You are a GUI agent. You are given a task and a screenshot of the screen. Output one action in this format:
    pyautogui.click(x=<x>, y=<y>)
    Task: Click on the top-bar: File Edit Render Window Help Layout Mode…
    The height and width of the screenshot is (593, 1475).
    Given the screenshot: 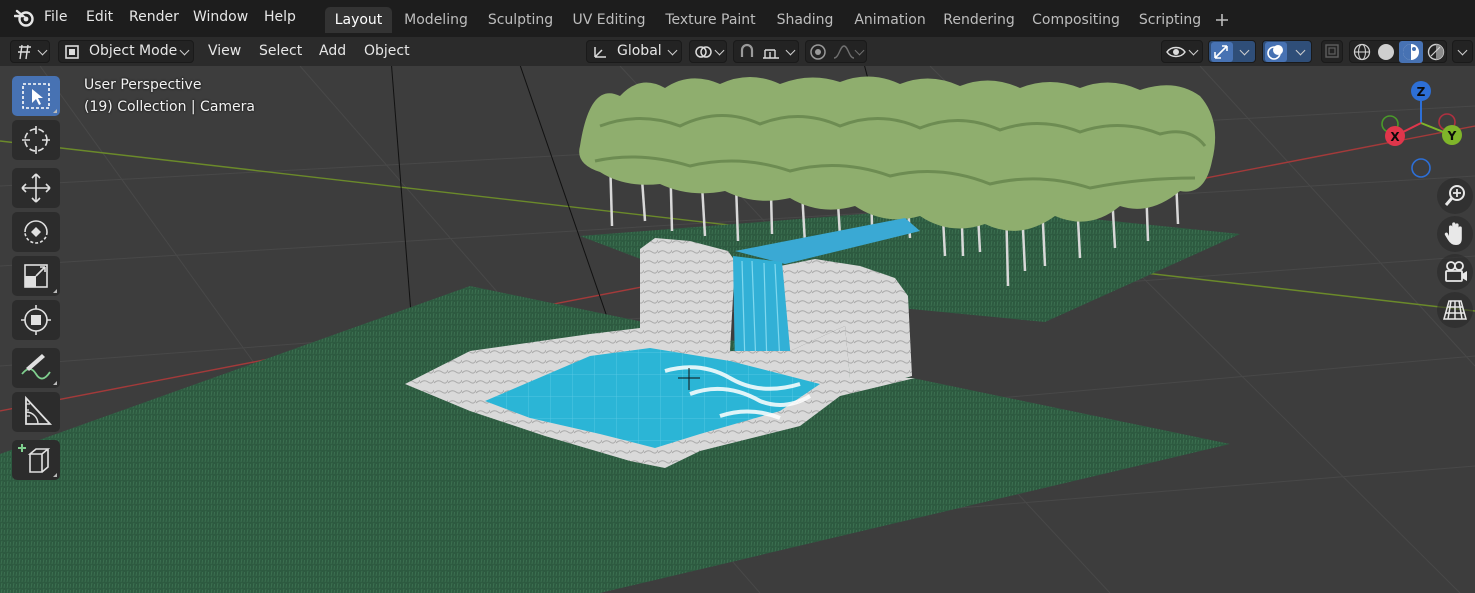 What is the action you would take?
    pyautogui.click(x=737, y=18)
    